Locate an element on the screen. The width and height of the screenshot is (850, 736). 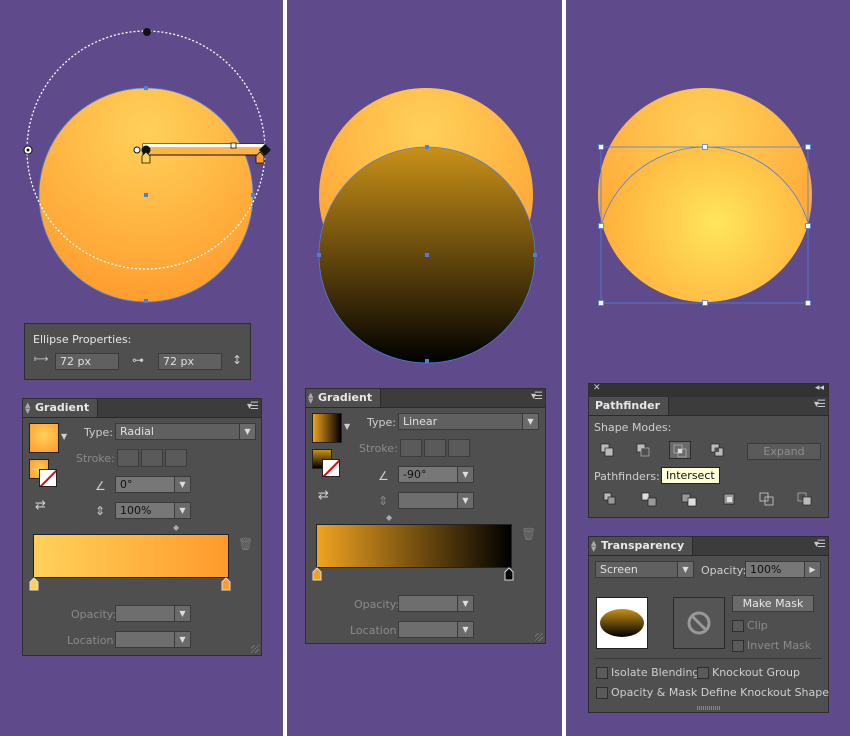
aspect-ratio-icon: ⇕ is located at coordinates (100, 511).